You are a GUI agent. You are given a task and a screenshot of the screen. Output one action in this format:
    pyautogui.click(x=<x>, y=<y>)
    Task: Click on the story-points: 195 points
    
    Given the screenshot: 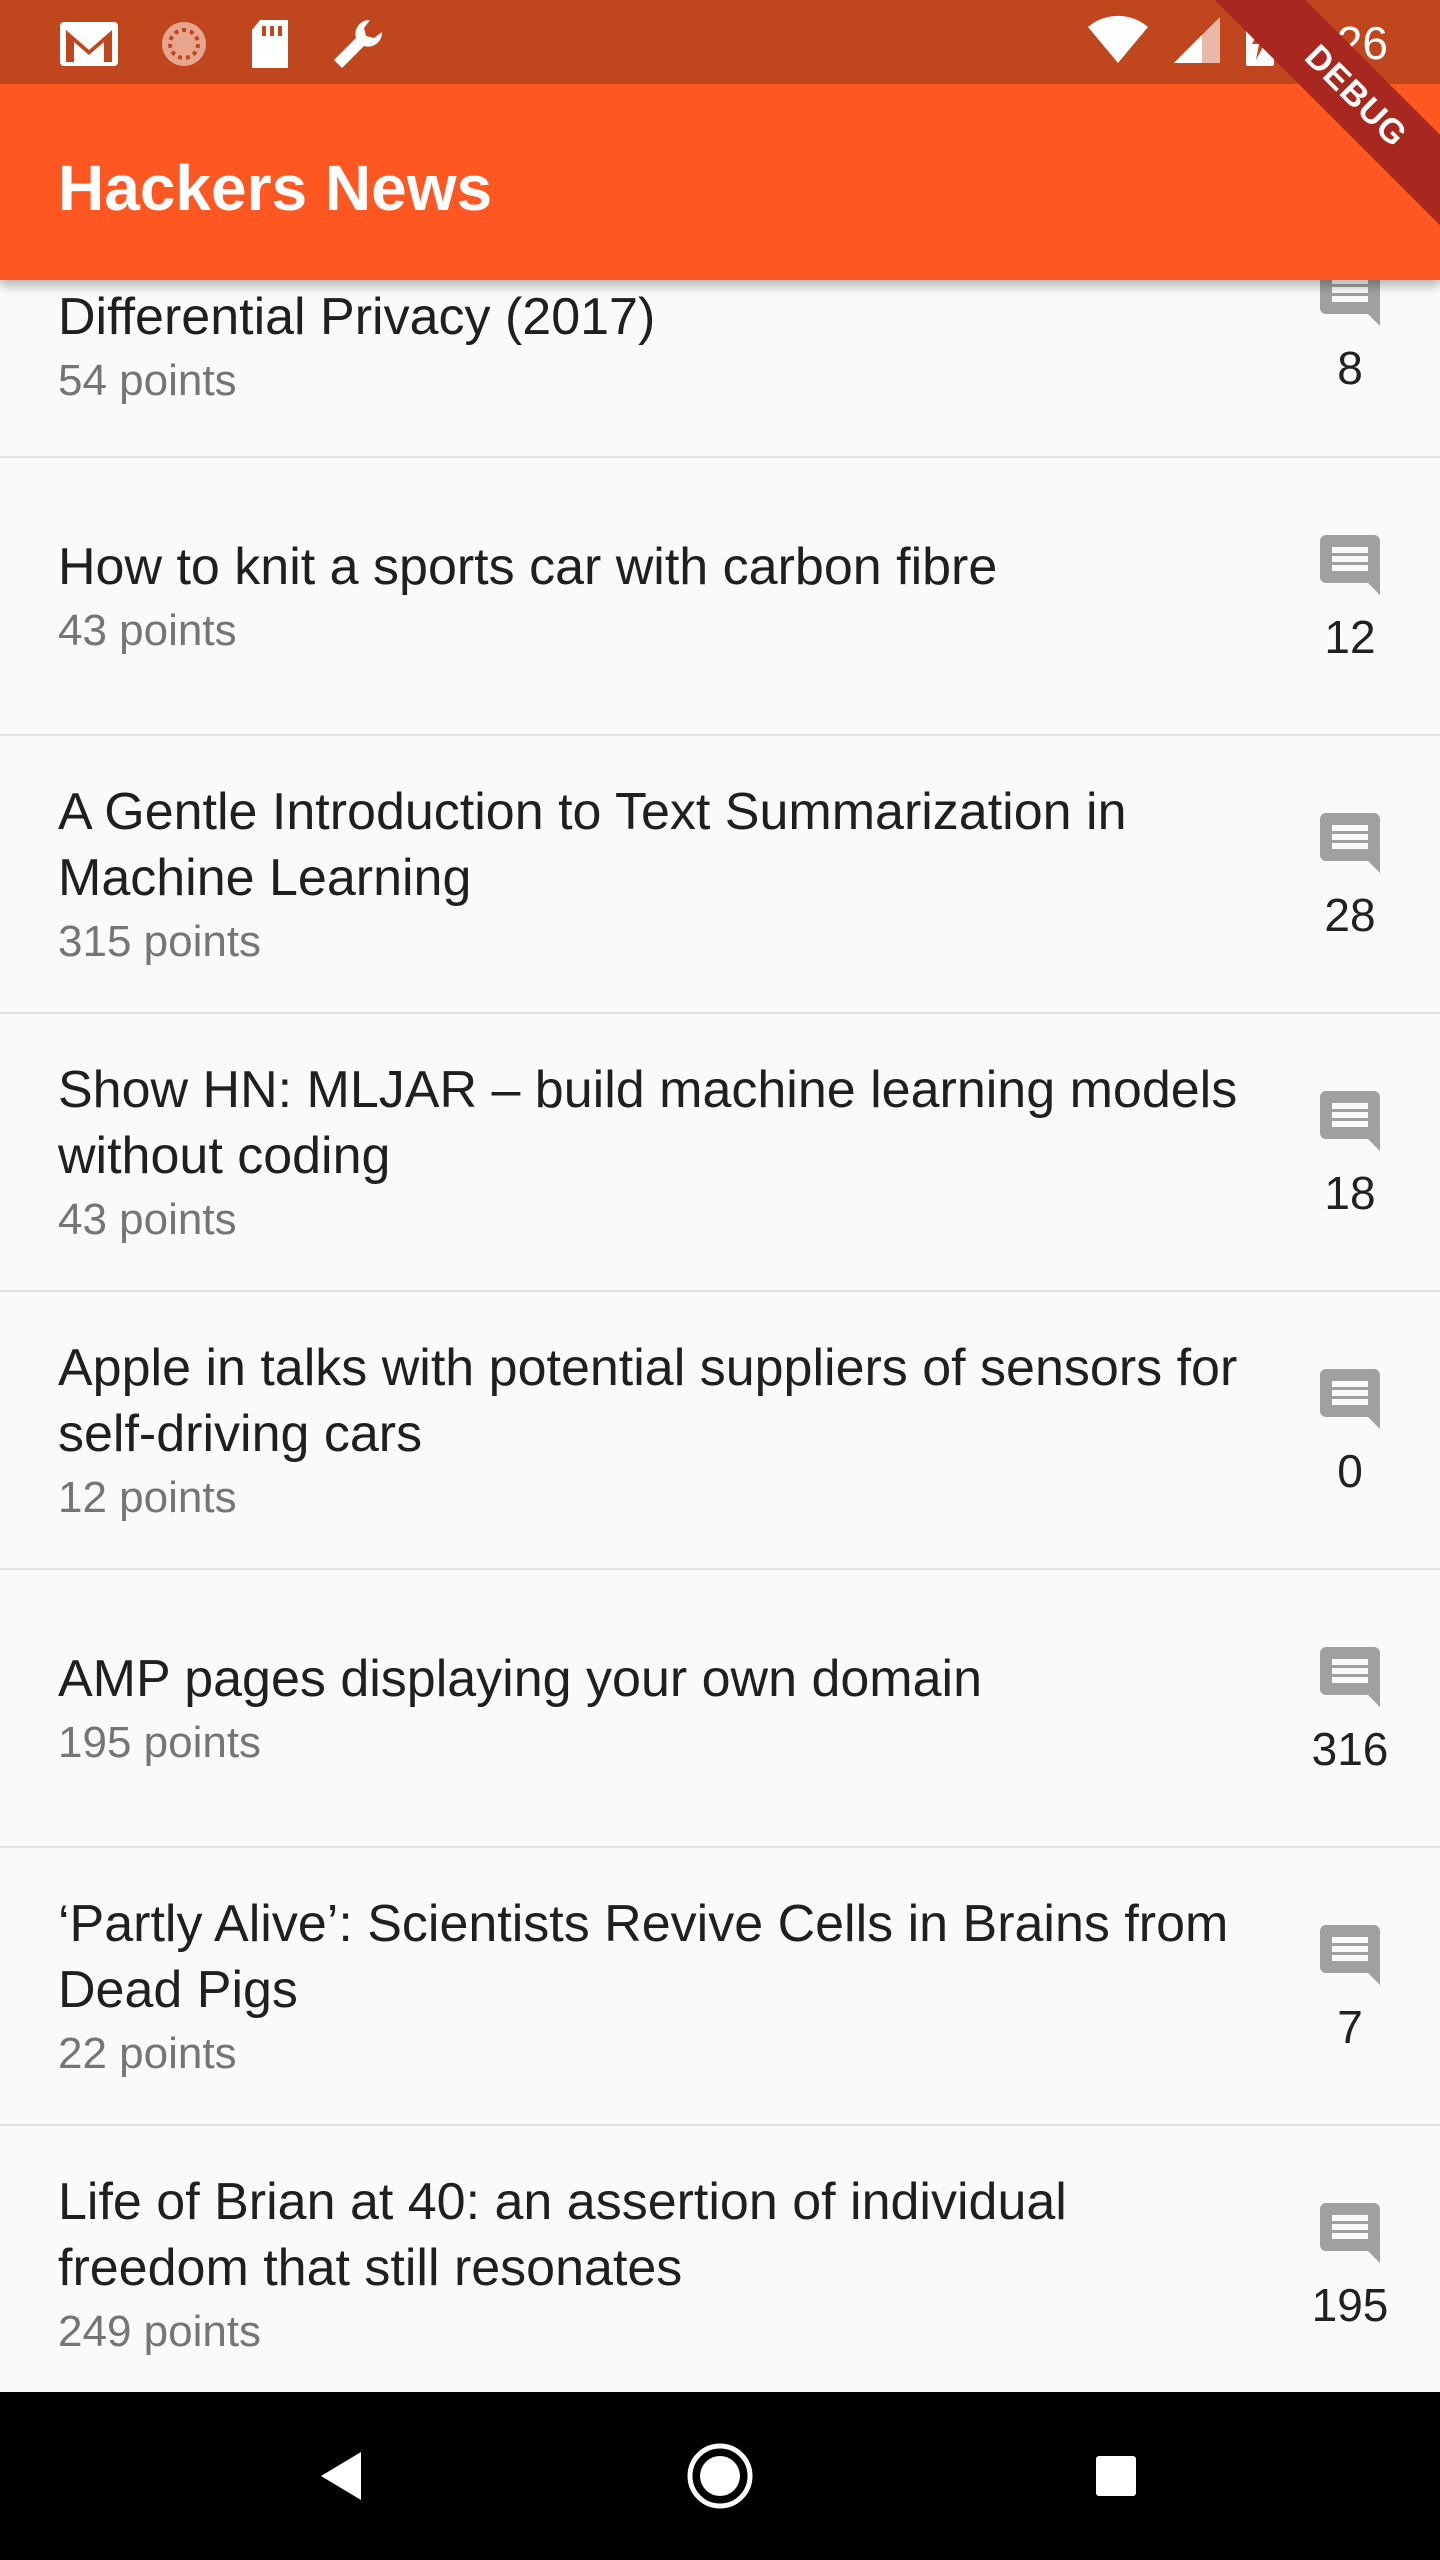 What is the action you would take?
    pyautogui.click(x=160, y=1742)
    